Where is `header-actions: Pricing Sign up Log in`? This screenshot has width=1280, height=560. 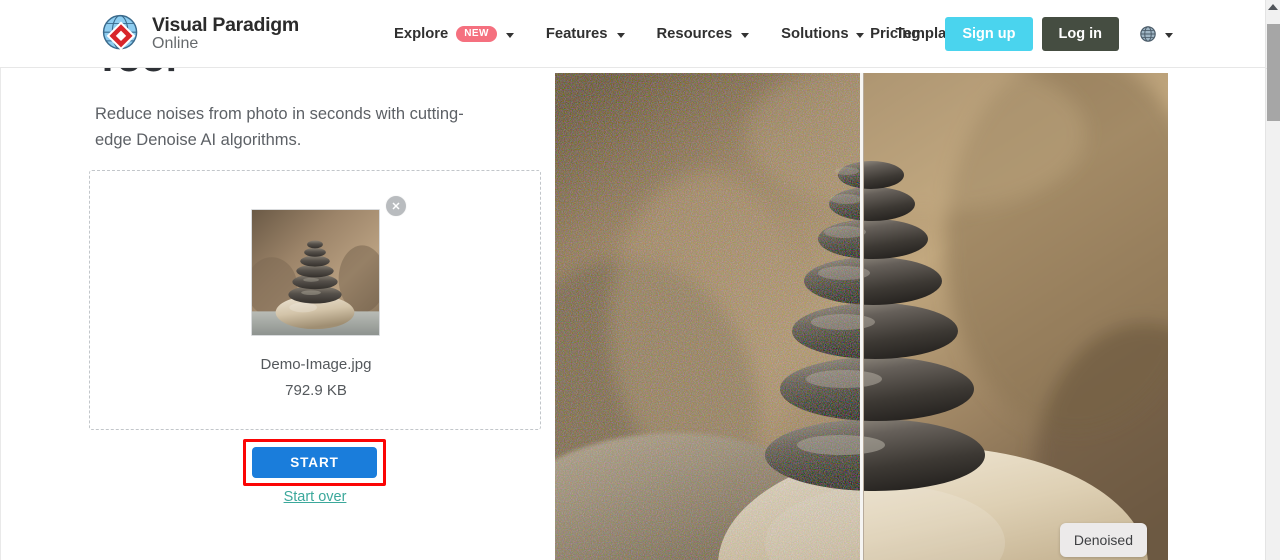
header-actions: Pricing Sign up Log in is located at coordinates (1013, 34).